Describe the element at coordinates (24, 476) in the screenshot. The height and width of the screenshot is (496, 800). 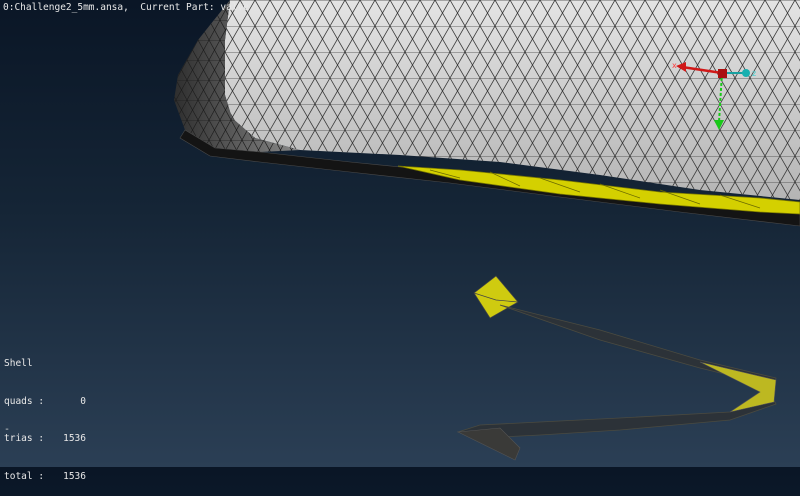
I see `stat-label: total :` at that location.